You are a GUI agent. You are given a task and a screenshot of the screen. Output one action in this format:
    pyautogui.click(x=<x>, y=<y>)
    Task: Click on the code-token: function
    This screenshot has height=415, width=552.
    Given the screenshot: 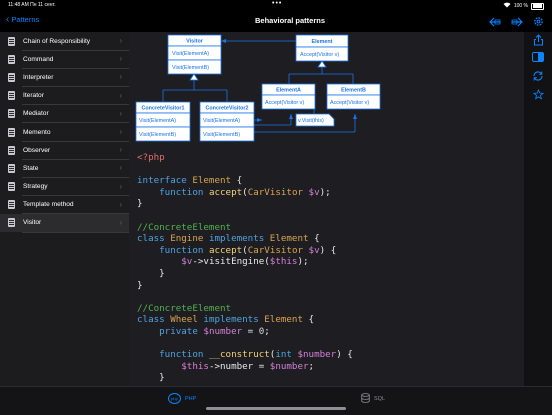 What is the action you would take?
    pyautogui.click(x=184, y=250)
    